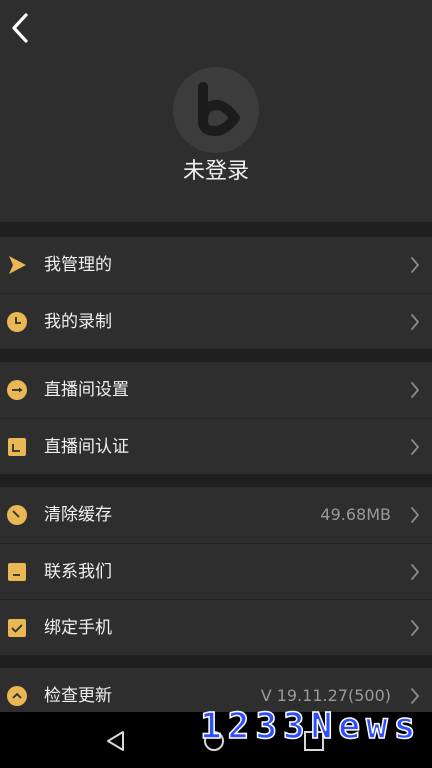  What do you see at coordinates (216, 265) in the screenshot?
I see `menu-item-my-managed: 我管理的` at bounding box center [216, 265].